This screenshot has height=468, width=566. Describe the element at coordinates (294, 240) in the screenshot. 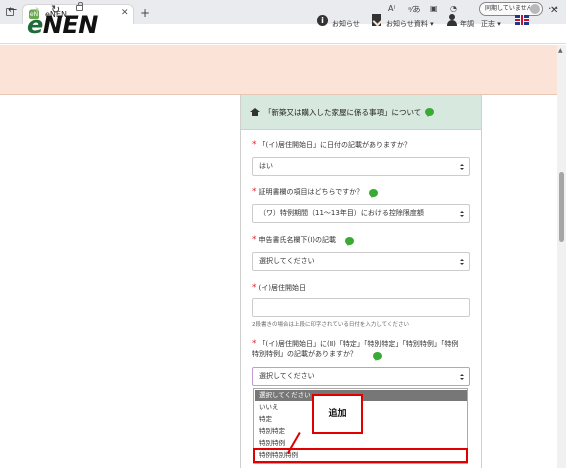

I see `q3-label: * 申告書氏名欄下(Ⅰ)の記載` at that location.